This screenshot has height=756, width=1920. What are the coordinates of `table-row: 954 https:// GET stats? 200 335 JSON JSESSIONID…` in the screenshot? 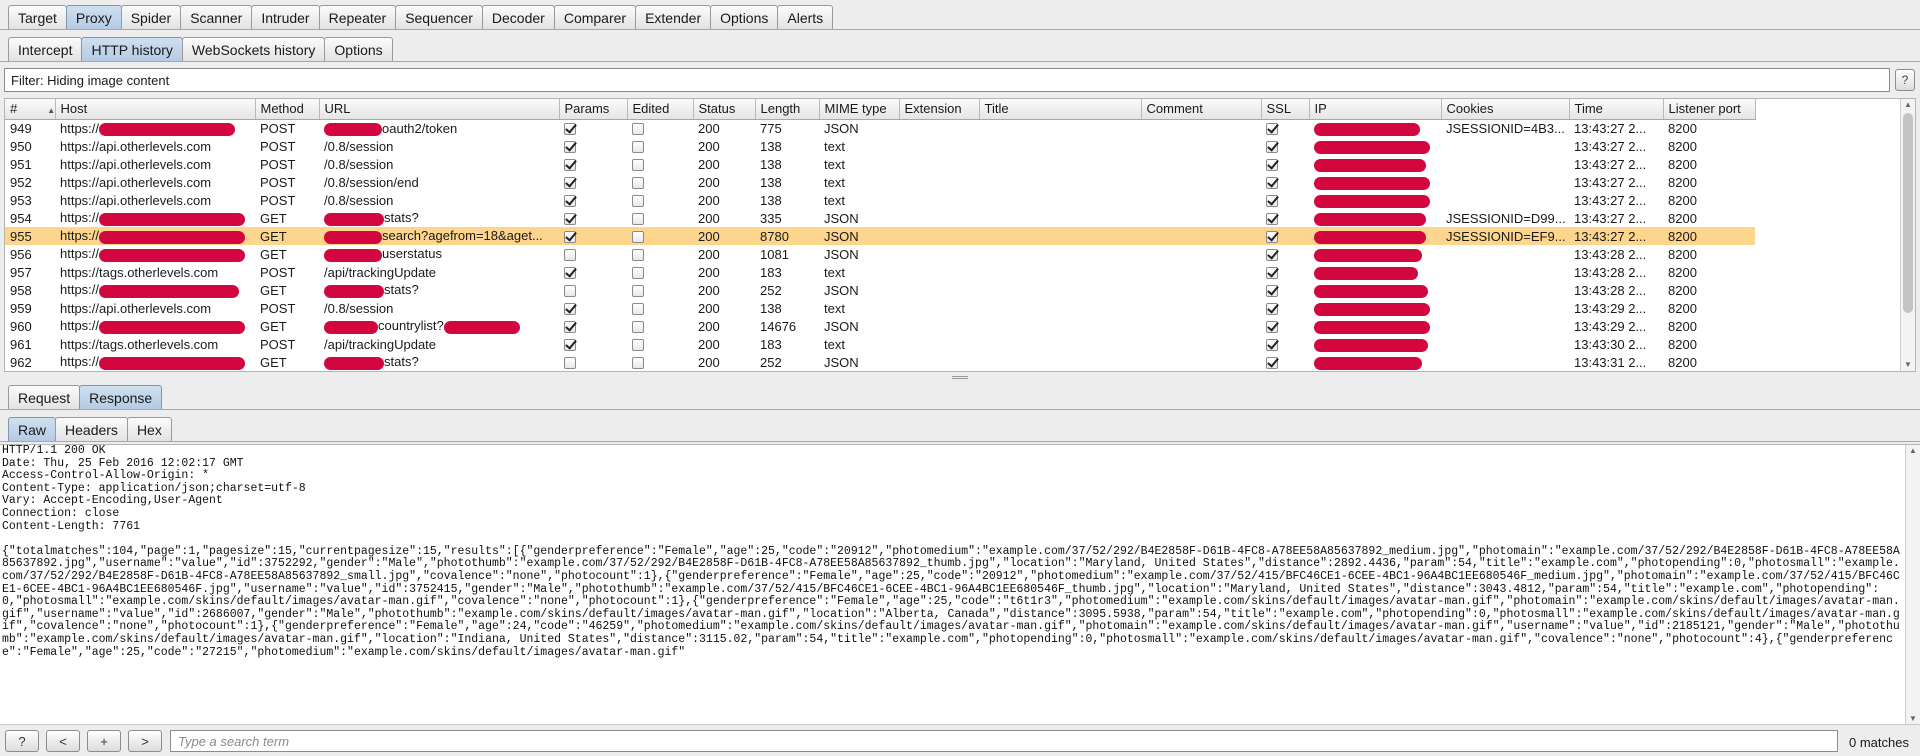 It's located at (880, 218).